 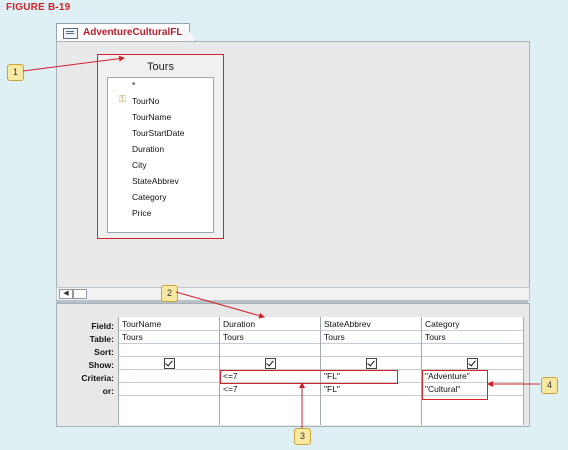 What do you see at coordinates (80, 294) in the screenshot?
I see `scroll-thumb` at bounding box center [80, 294].